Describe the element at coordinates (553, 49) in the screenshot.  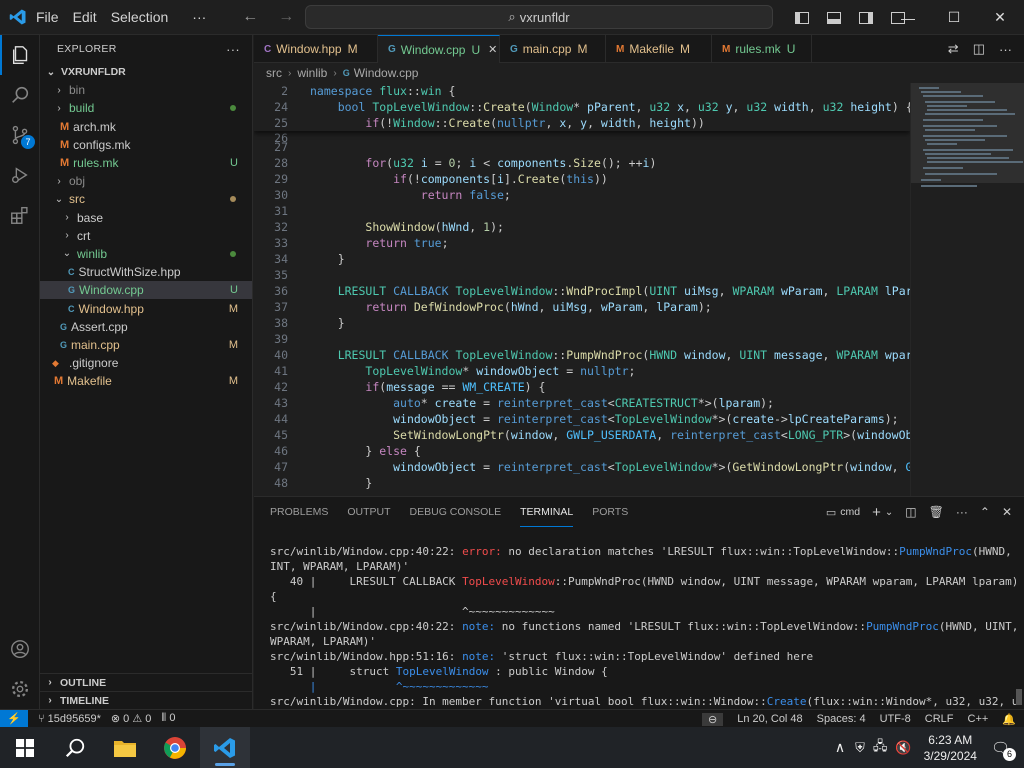
I see `tab-main-cpp: G main.cpp M` at that location.